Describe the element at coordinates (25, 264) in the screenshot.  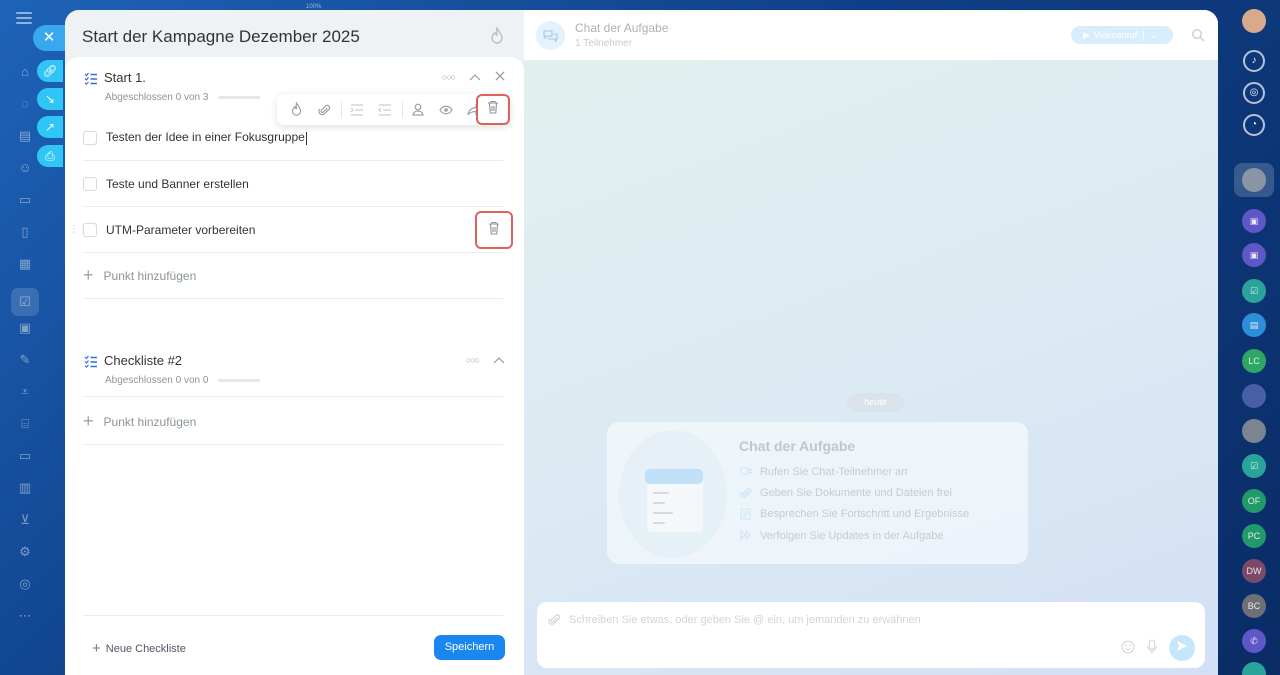
I see `messages-icon: ▦` at that location.